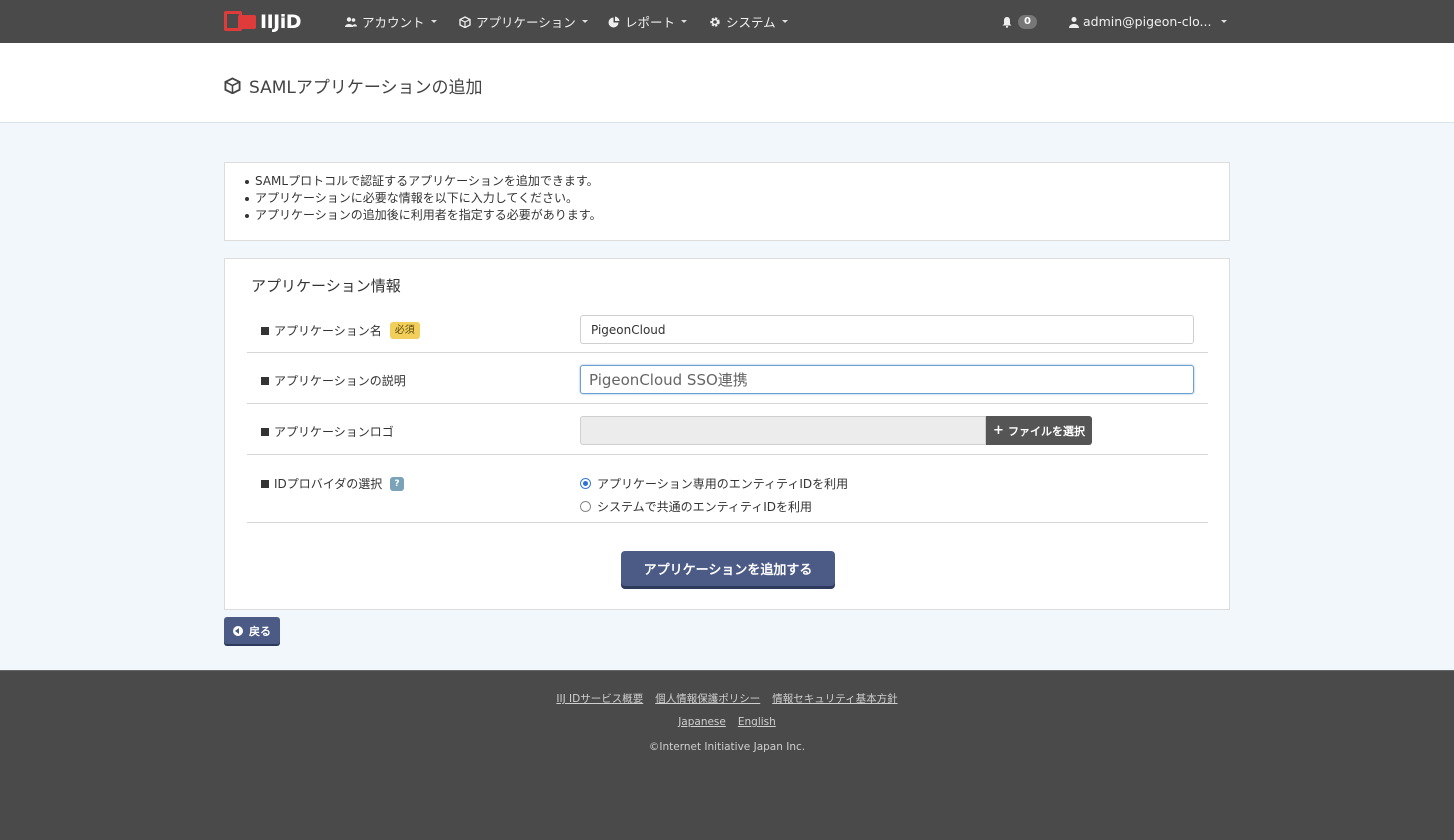 The height and width of the screenshot is (840, 1454). I want to click on footer-link-privacy-policy: 個人情報保護ポリシー, so click(707, 698).